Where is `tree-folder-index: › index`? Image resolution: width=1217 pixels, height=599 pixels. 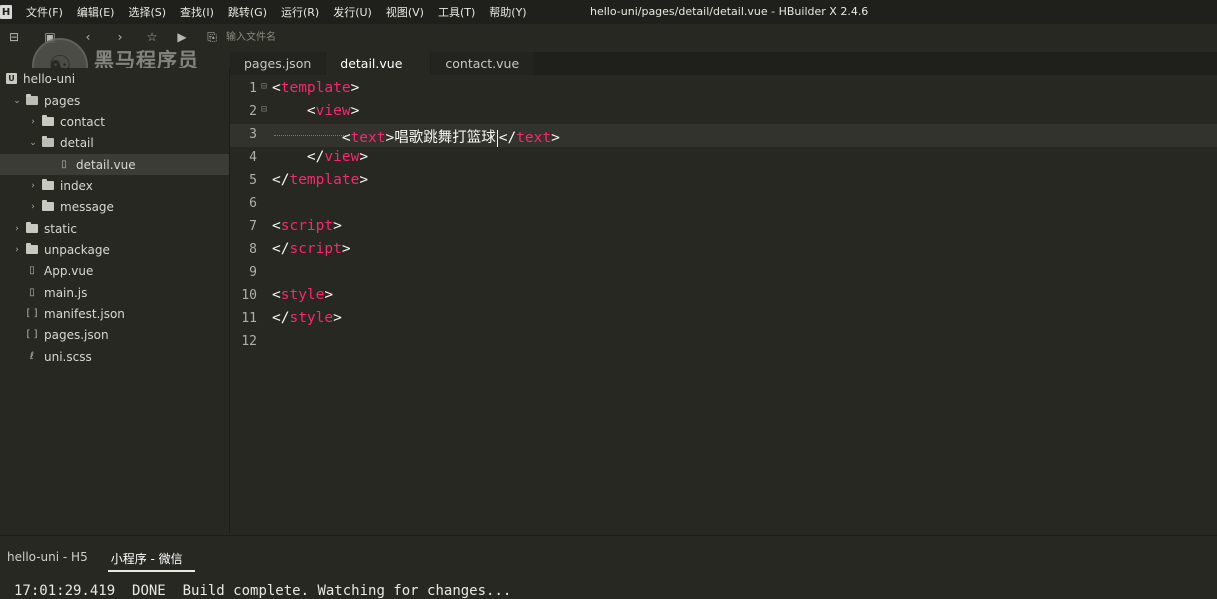
tree-folder-index: › index is located at coordinates (60, 185).